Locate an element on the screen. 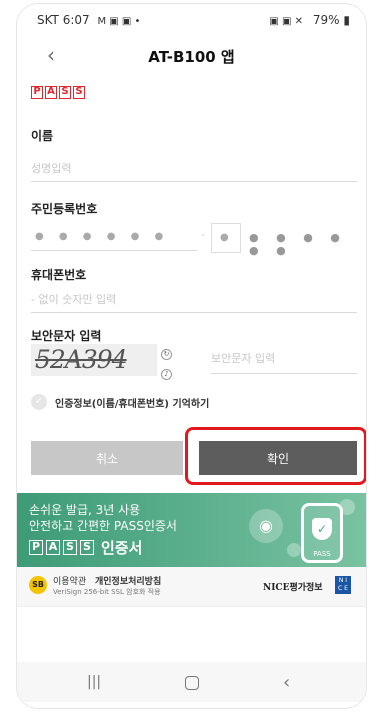 This screenshot has width=383, height=713. rrn-label: 주민등록번호 is located at coordinates (64, 209).